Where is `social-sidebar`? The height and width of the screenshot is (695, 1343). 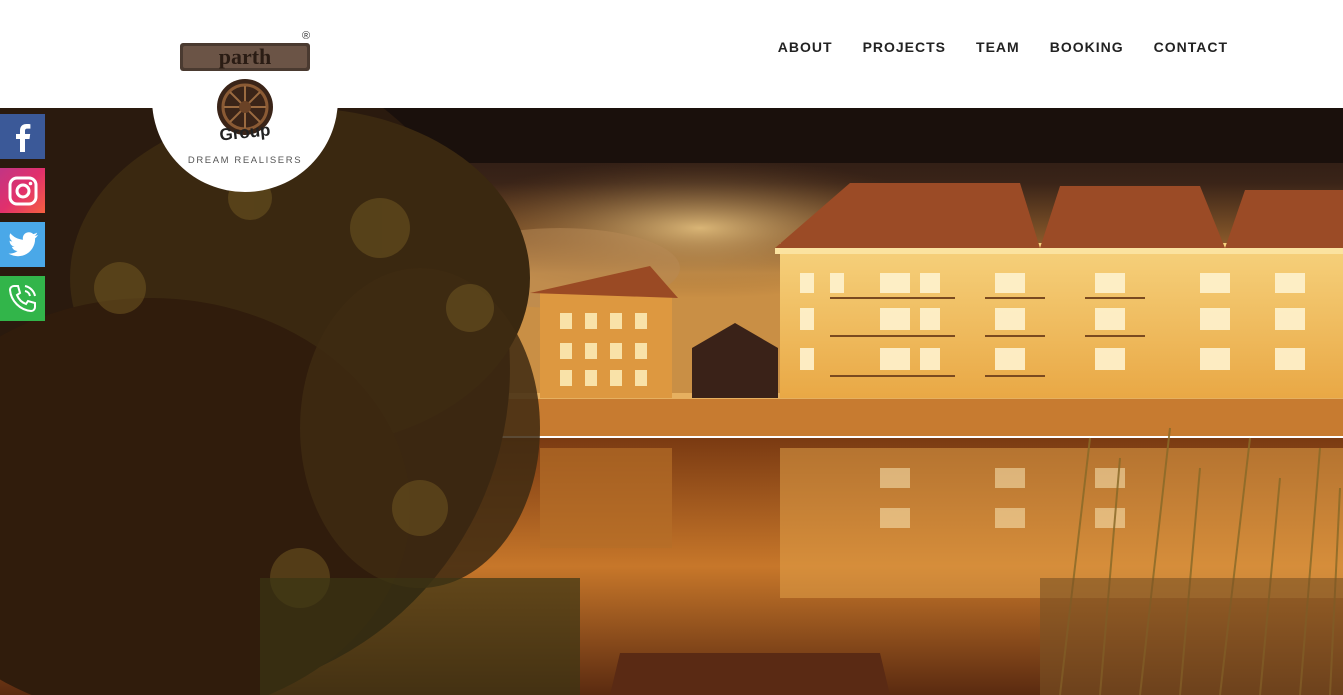
social-sidebar is located at coordinates (22, 222).